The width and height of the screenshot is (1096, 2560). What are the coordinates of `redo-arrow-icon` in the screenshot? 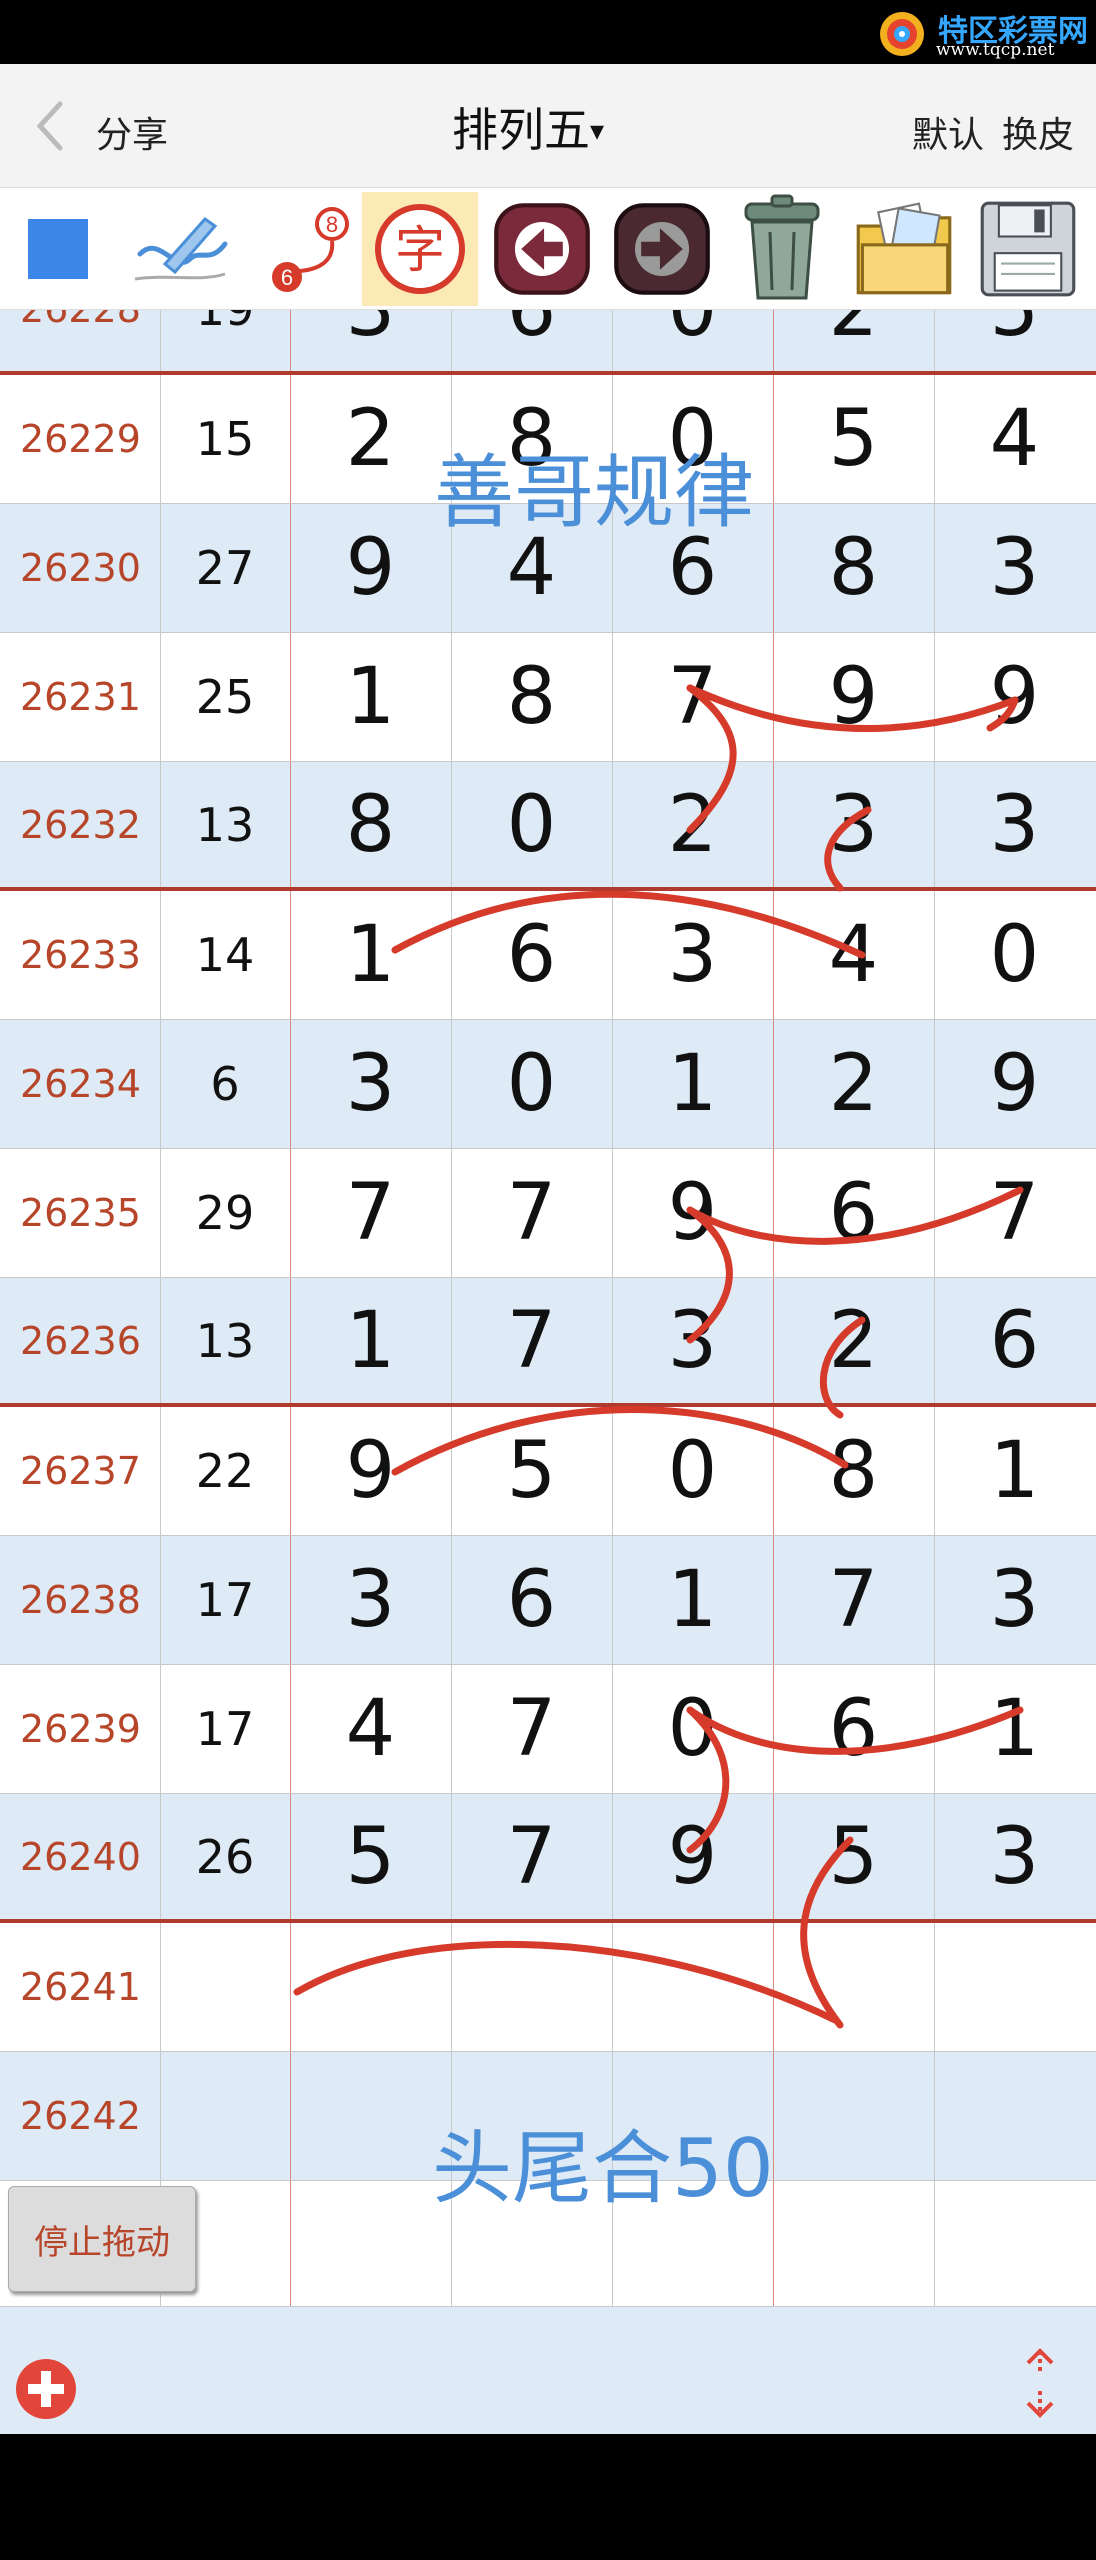 It's located at (662, 249).